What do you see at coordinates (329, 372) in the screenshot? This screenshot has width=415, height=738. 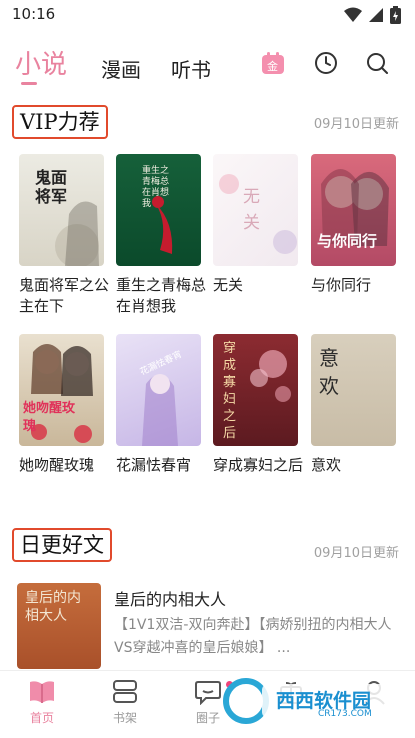 I see `cover-text: 意欢` at bounding box center [329, 372].